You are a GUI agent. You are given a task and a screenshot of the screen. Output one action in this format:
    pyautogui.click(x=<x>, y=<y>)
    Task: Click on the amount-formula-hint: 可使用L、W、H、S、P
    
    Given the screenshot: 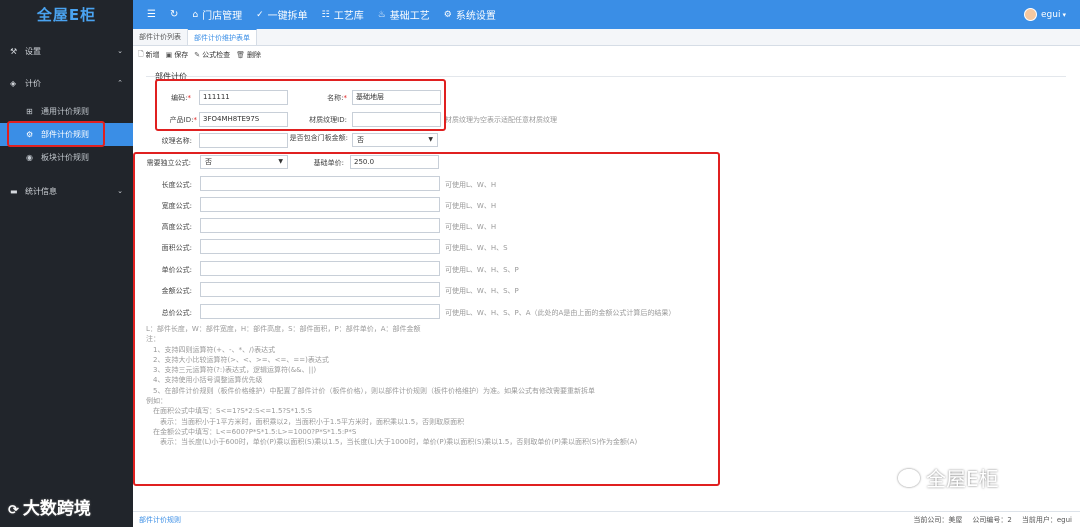 What is the action you would take?
    pyautogui.click(x=482, y=291)
    